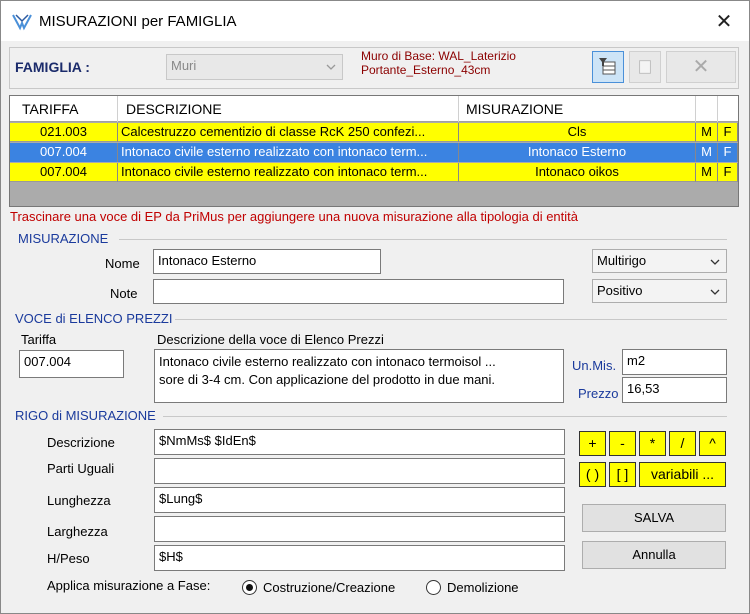  Describe the element at coordinates (358, 291) in the screenshot. I see `note-input` at that location.